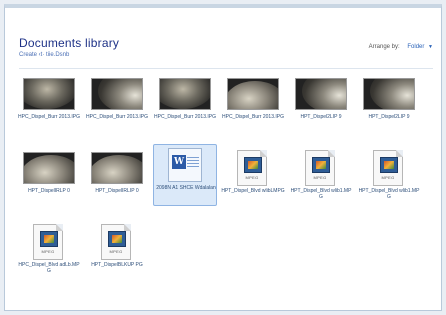 The image size is (446, 315). I want to click on file-item-photo: HPT_DispelIRLP 0, so click(49, 179).